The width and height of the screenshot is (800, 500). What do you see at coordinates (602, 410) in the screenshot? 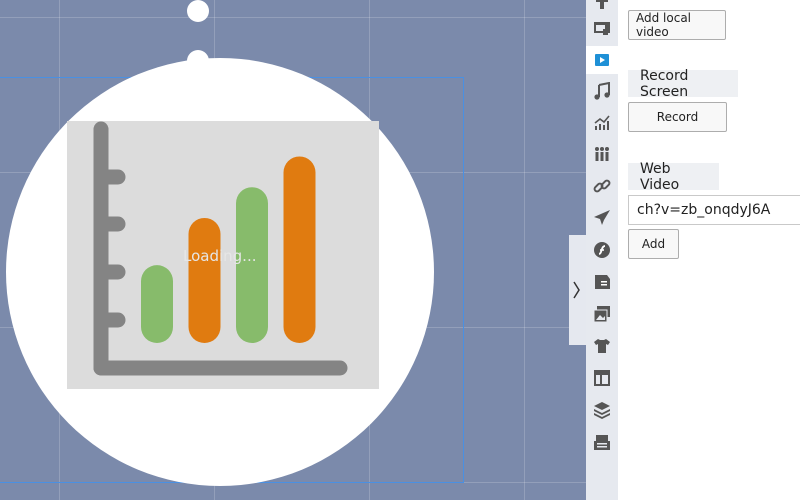
I see `layers-icon` at bounding box center [602, 410].